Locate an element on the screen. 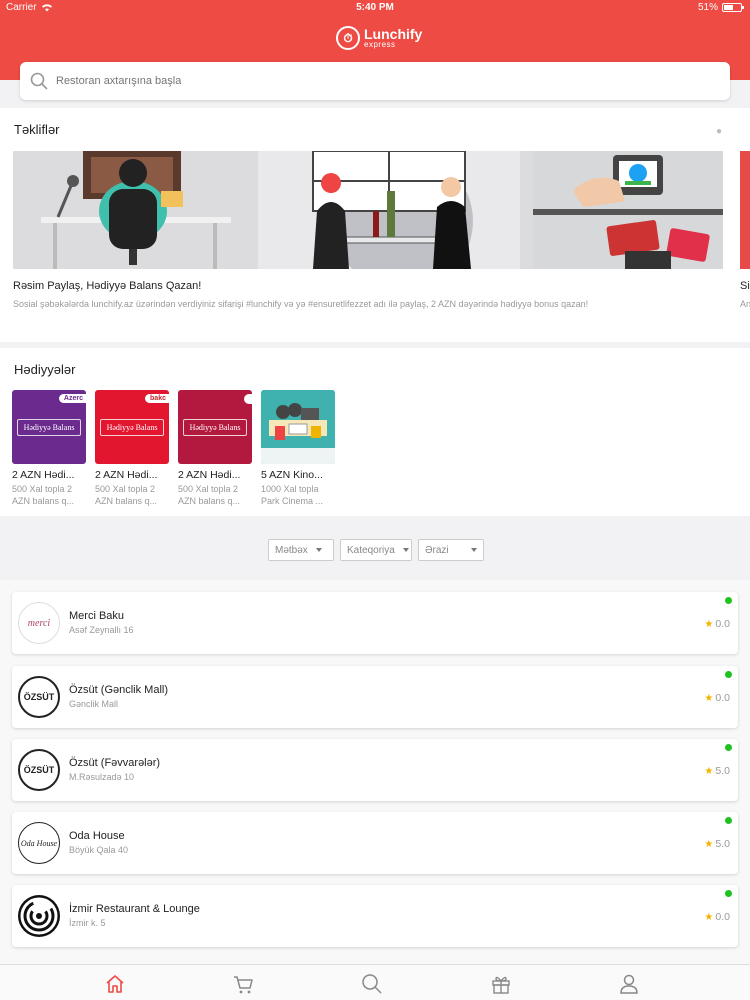 The image size is (750, 1000). home-icon is located at coordinates (115, 984).